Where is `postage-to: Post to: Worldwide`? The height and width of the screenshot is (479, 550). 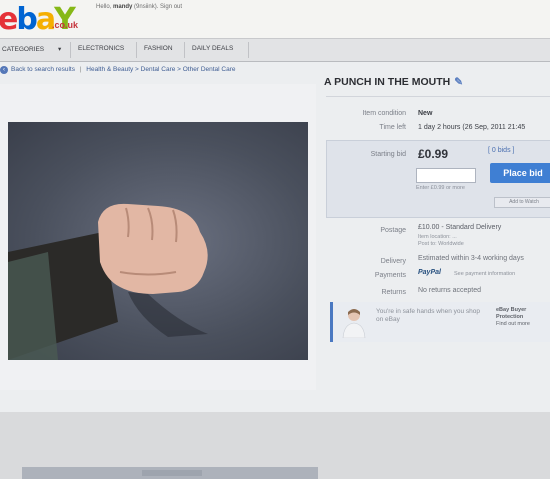 postage-to: Post to: Worldwide is located at coordinates (441, 244).